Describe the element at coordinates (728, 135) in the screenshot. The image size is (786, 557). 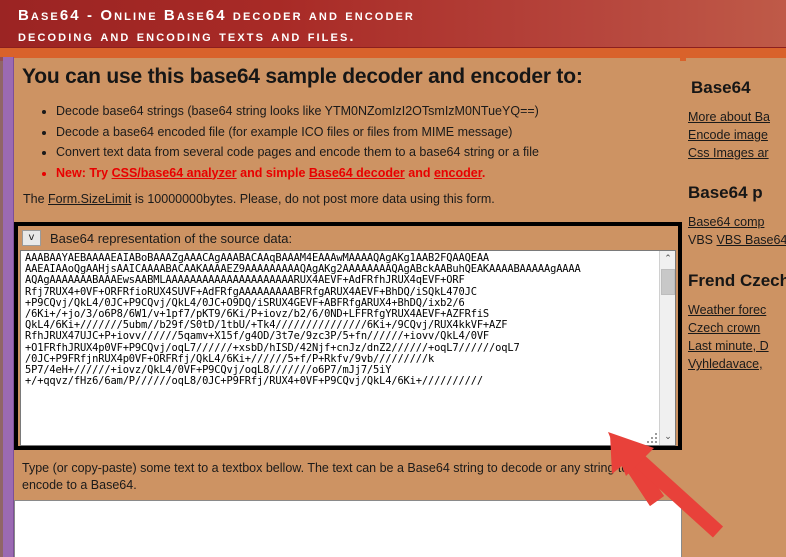
I see `sidebar-link-encode-image: Encode image` at that location.